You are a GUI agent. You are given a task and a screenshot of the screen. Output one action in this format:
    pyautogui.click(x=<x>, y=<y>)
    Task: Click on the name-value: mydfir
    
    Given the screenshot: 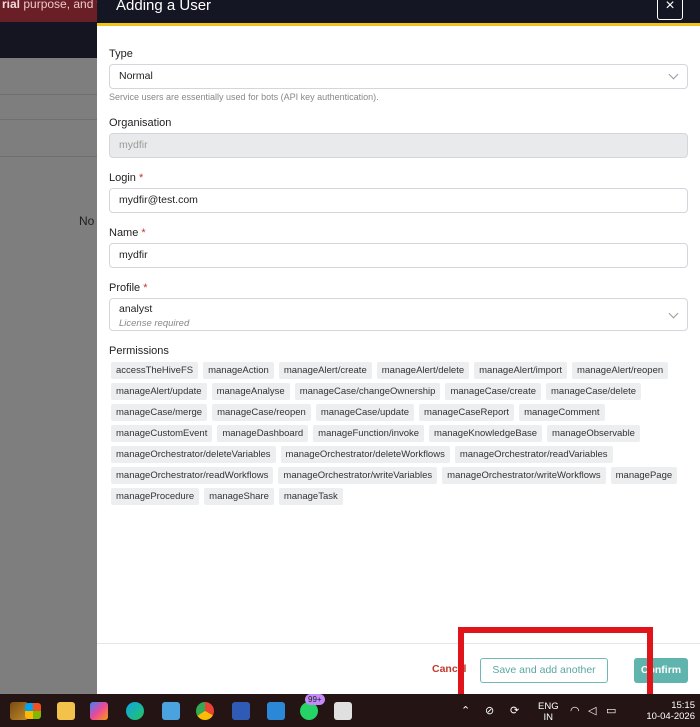 What is the action you would take?
    pyautogui.click(x=133, y=255)
    